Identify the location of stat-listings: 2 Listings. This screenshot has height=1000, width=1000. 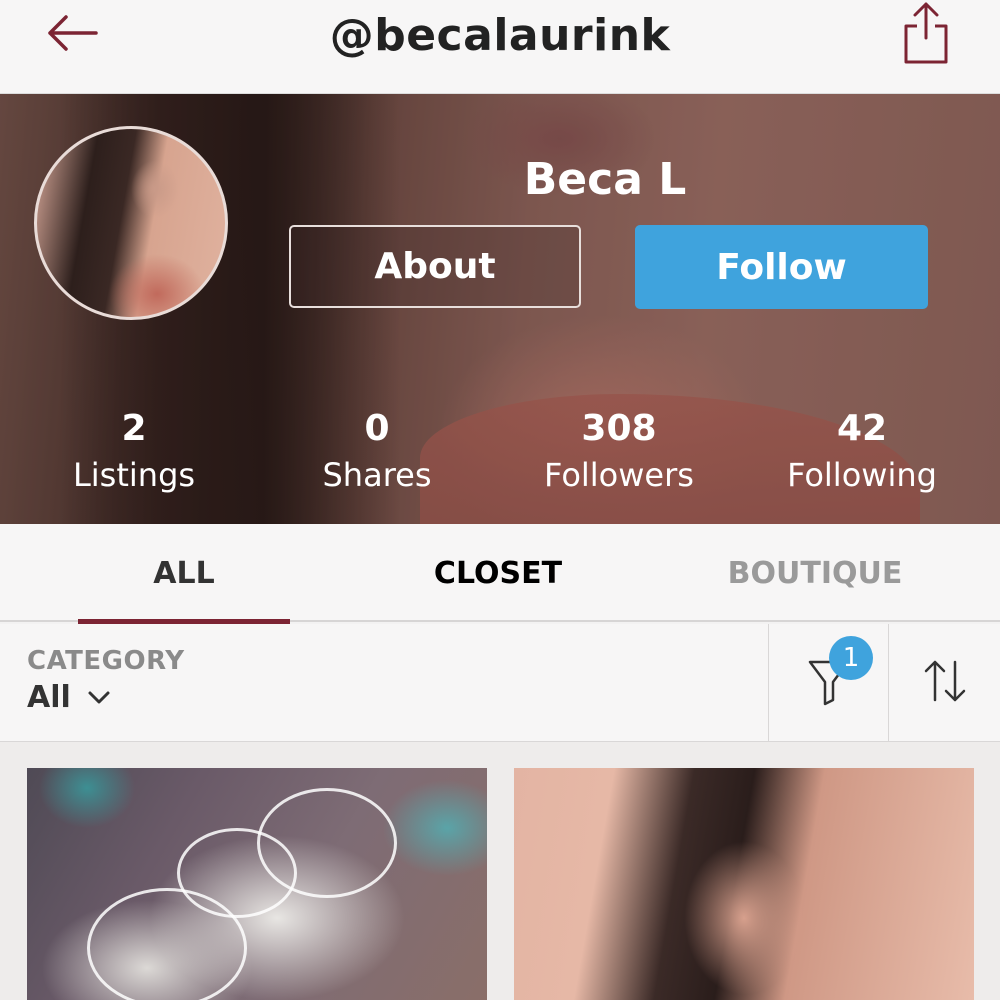
(134, 453).